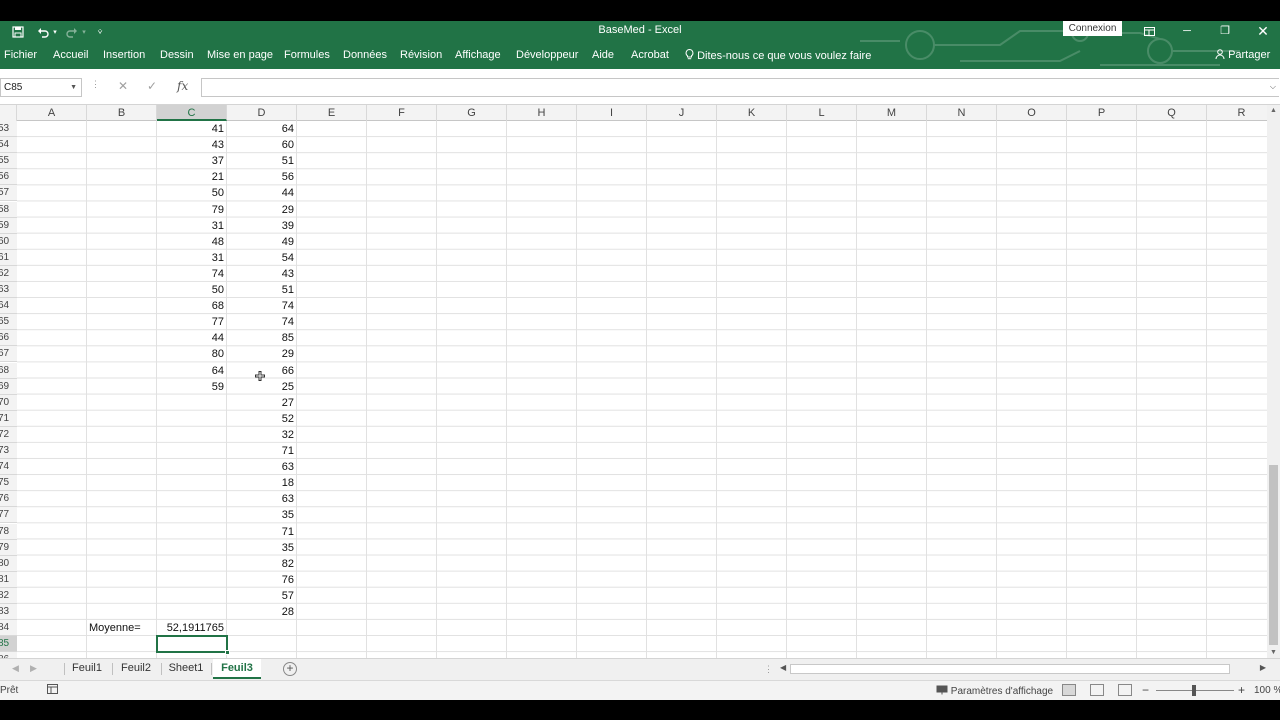 The height and width of the screenshot is (720, 1280). I want to click on column-header-q: Q, so click(1172, 113).